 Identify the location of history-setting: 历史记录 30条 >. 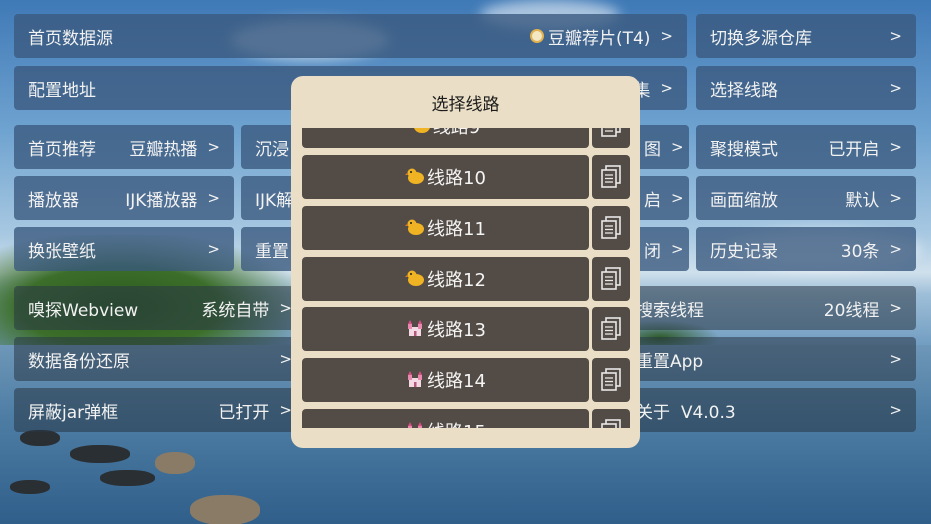
(806, 249).